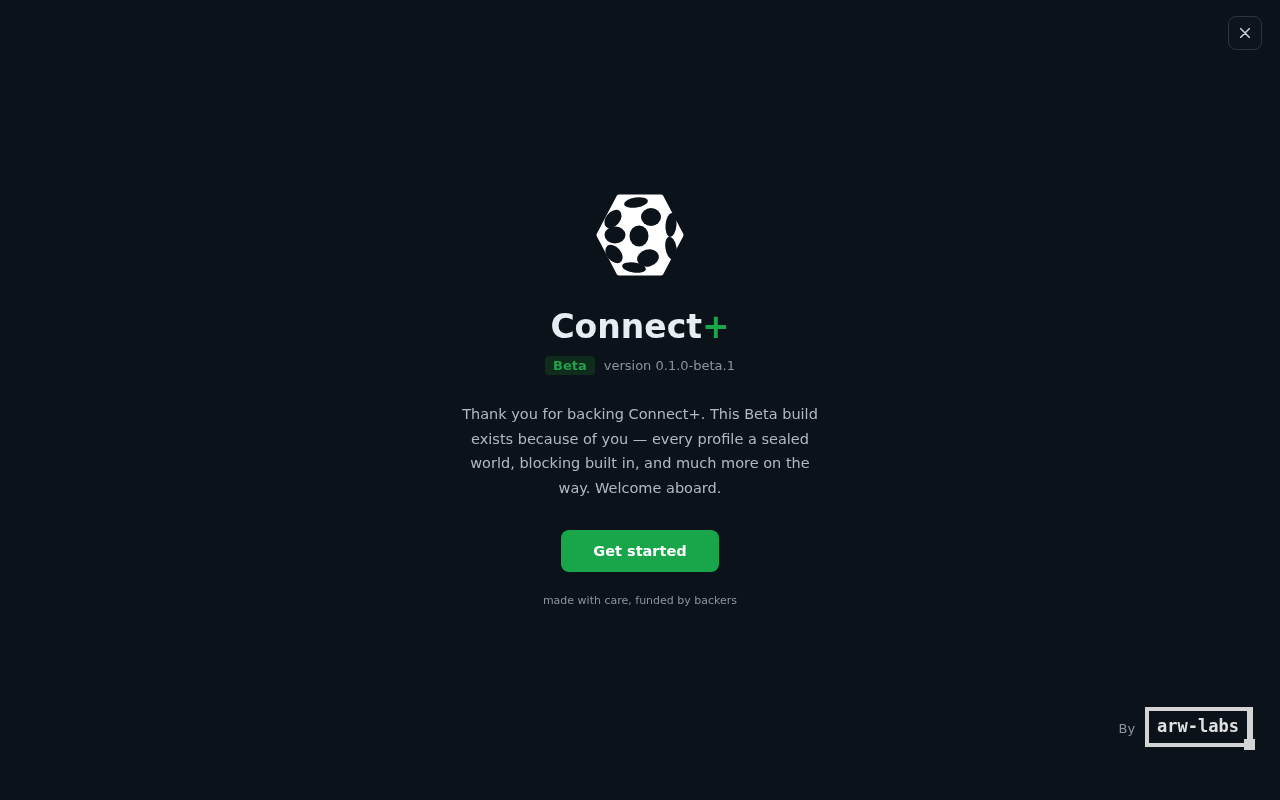  I want to click on close-icon, so click(1245, 33).